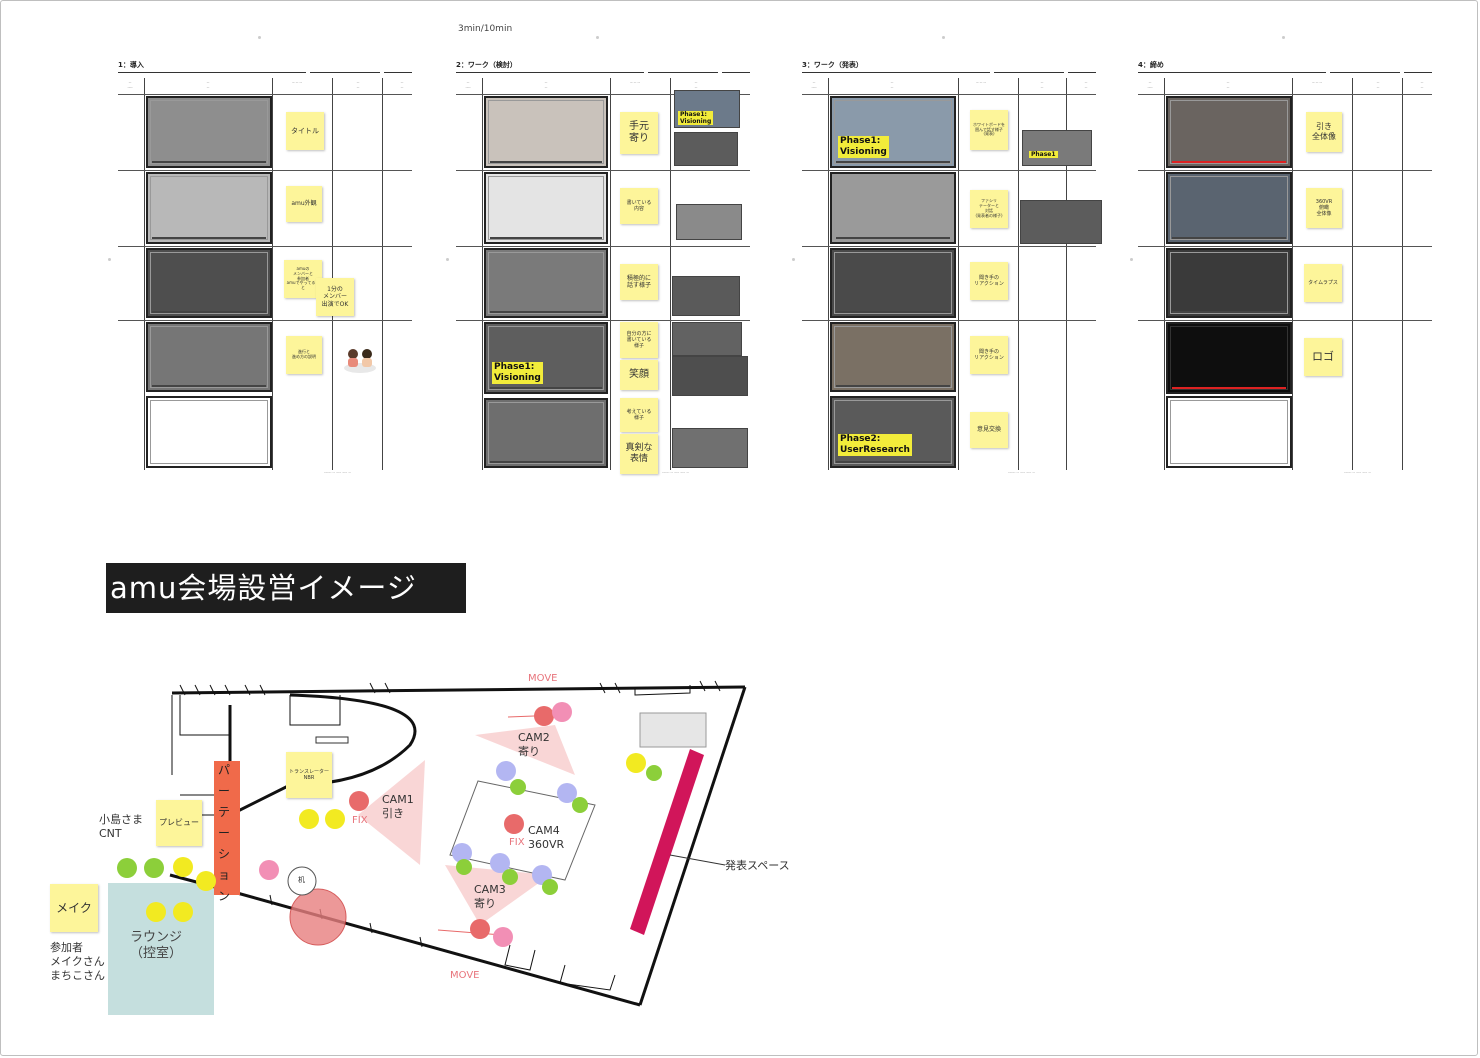 The width and height of the screenshot is (1480, 1058). Describe the element at coordinates (1151, 65) in the screenshot. I see `storyboard-title: 4：締め` at that location.